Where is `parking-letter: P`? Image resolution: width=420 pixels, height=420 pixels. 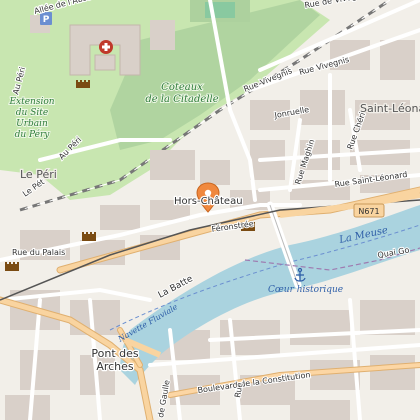 parking-letter: P is located at coordinates (46, 20).